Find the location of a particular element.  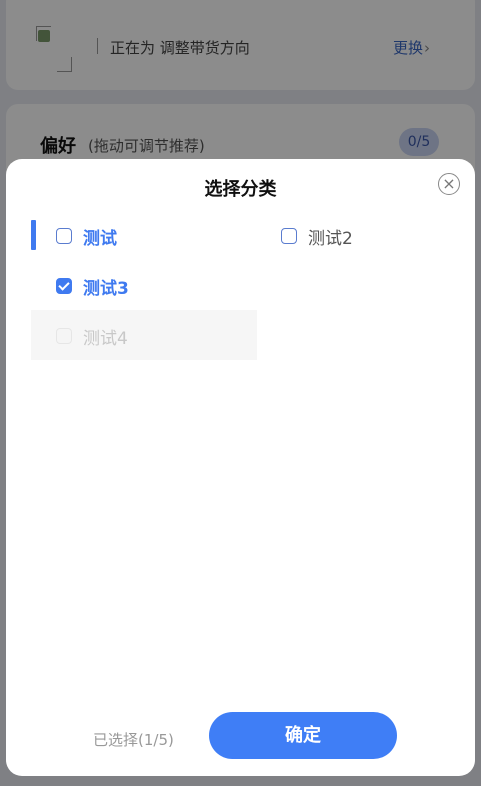

option-item-disabled: 测试4 is located at coordinates (92, 336).